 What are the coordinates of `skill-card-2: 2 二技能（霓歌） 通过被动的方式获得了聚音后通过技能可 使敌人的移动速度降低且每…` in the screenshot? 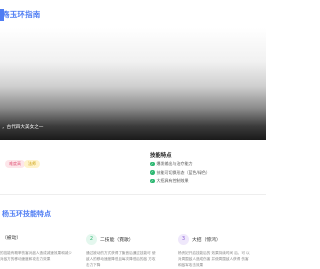 It's located at (123, 247).